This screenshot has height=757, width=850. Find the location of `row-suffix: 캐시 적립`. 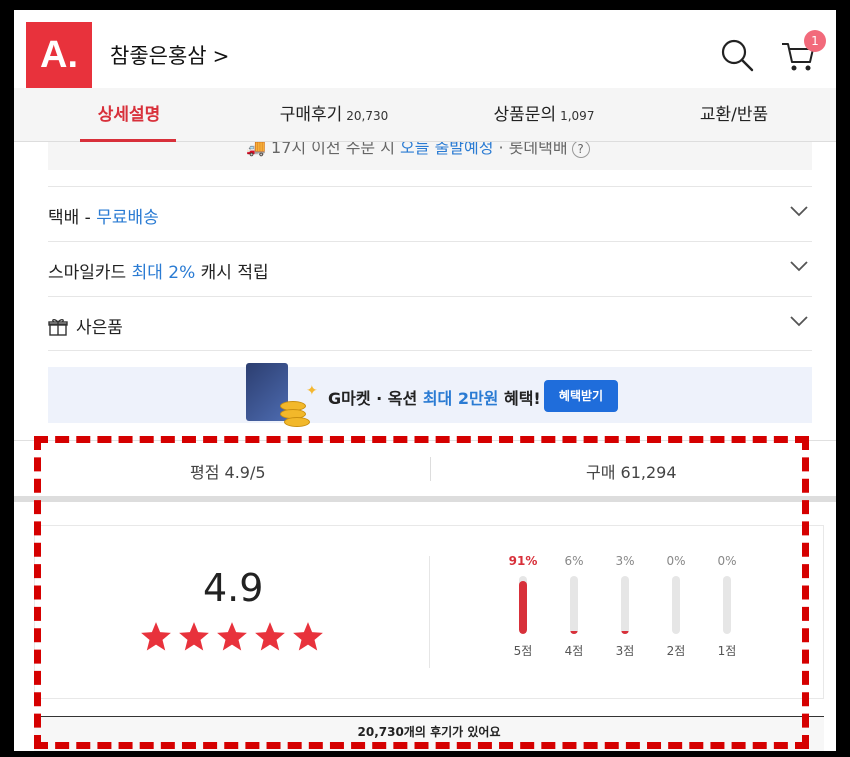

row-suffix: 캐시 적립 is located at coordinates (232, 273).